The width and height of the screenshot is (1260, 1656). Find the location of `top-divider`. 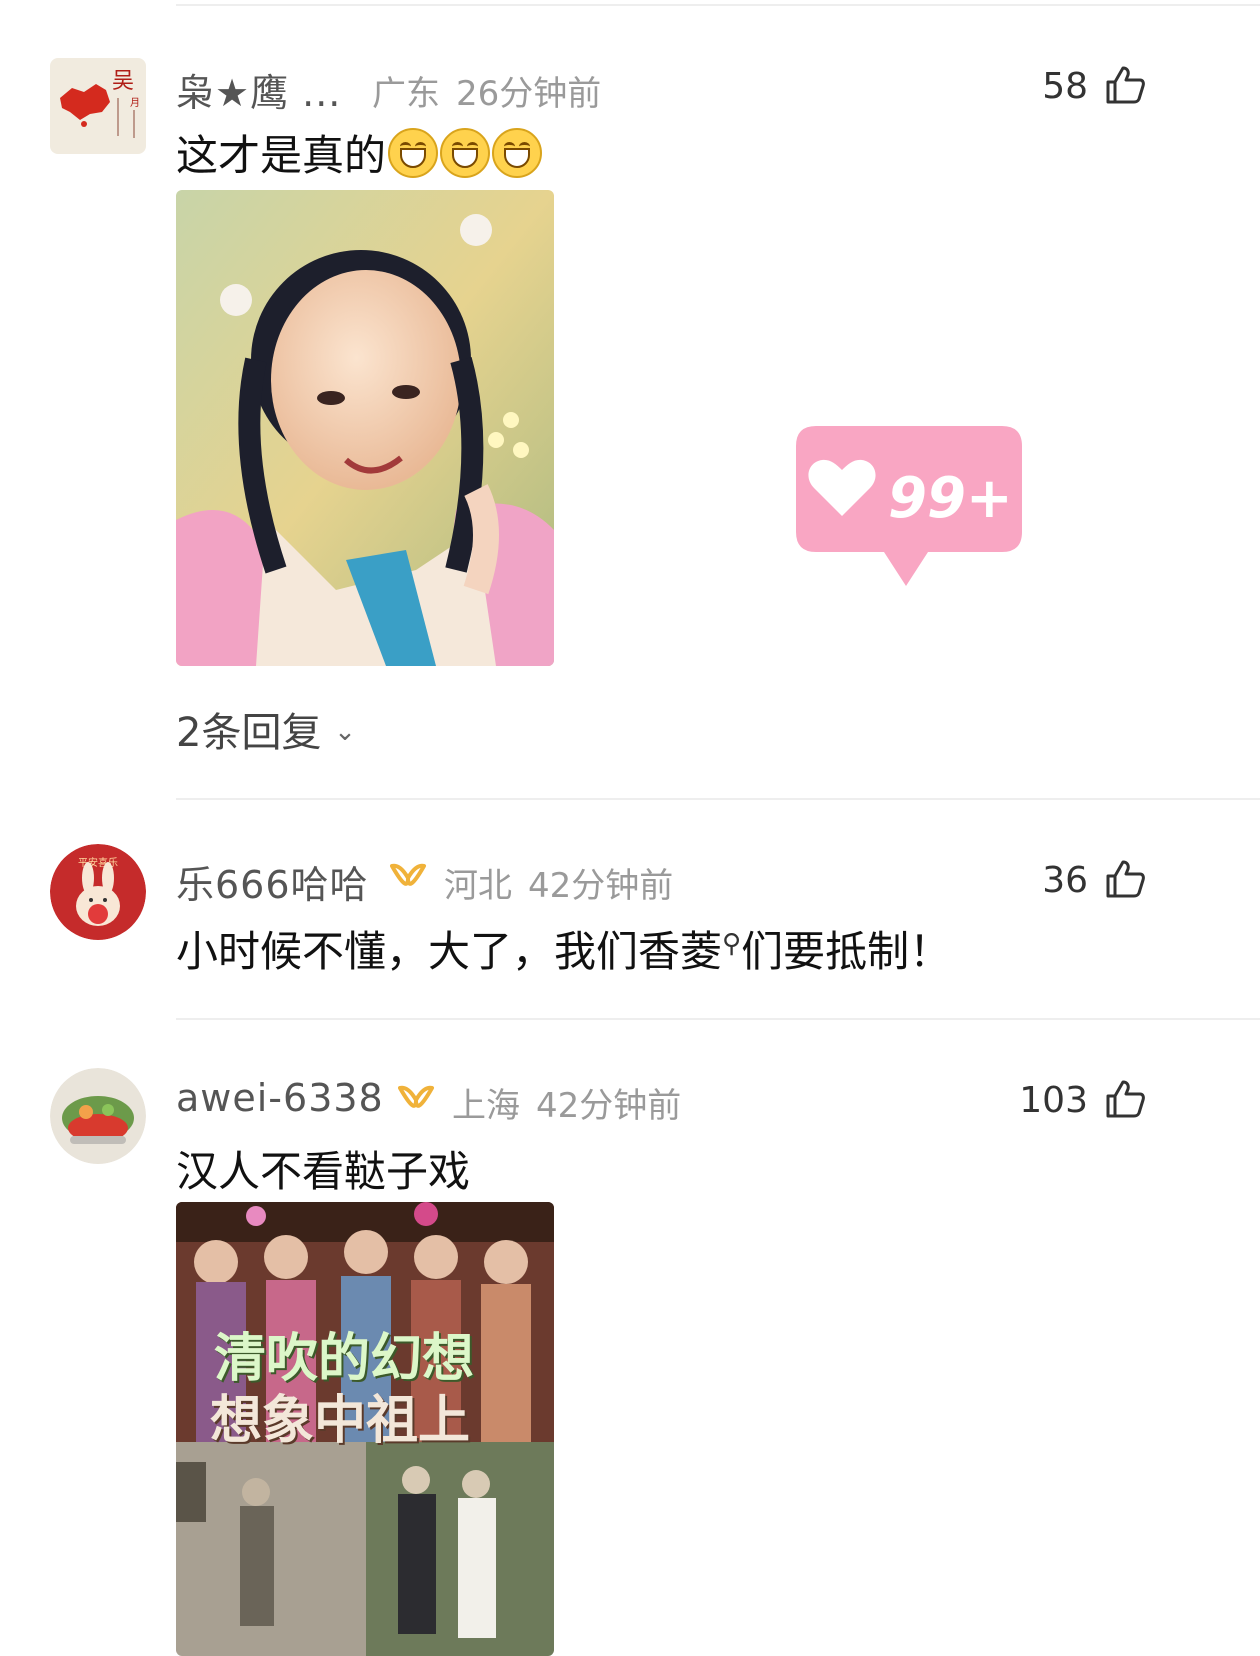

top-divider is located at coordinates (718, 5).